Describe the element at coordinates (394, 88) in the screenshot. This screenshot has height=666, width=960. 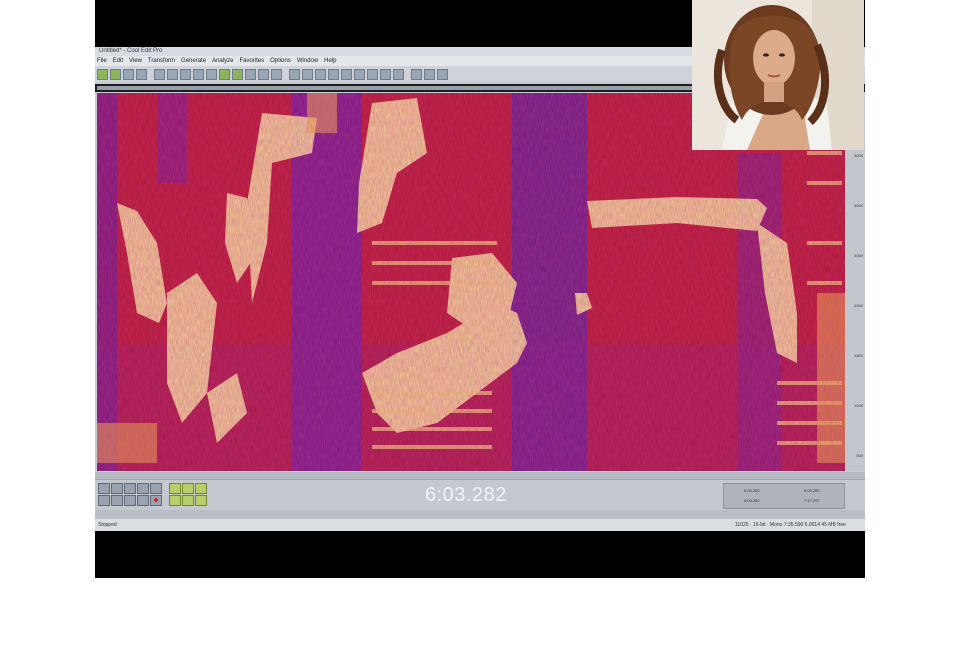
I see `scroll-thumb` at that location.